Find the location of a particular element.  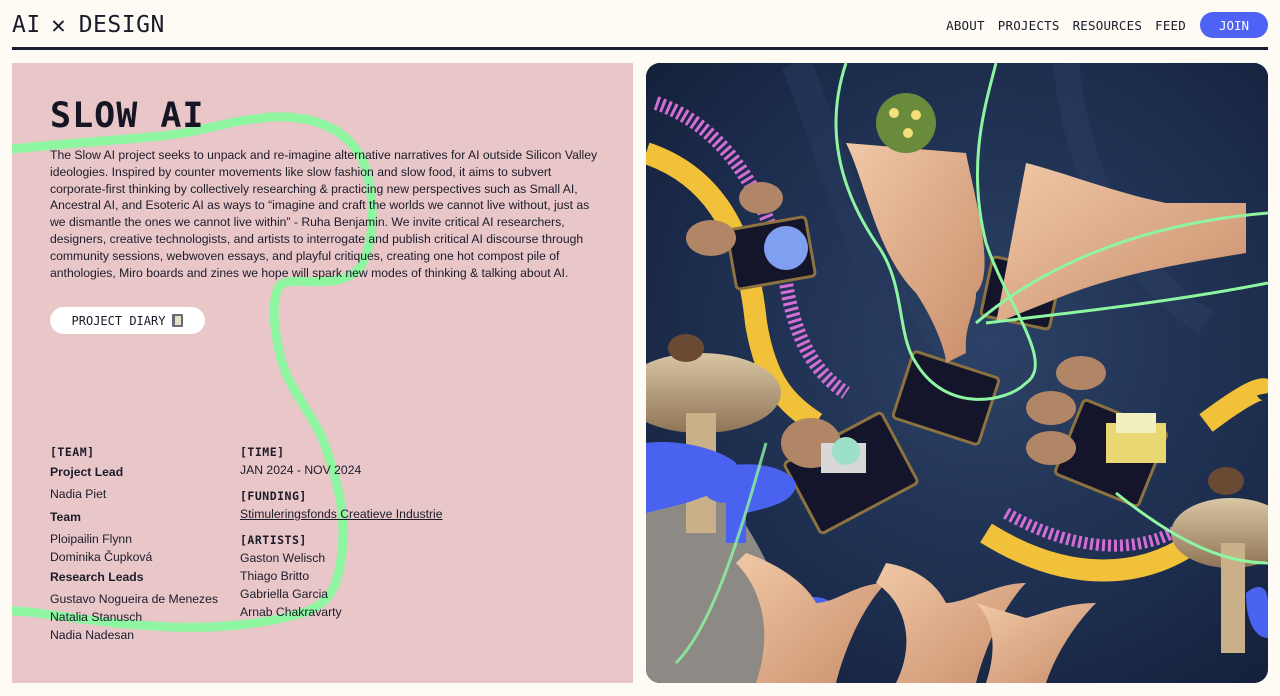

site-logo: AI ✕ DESIGN is located at coordinates (88, 25).